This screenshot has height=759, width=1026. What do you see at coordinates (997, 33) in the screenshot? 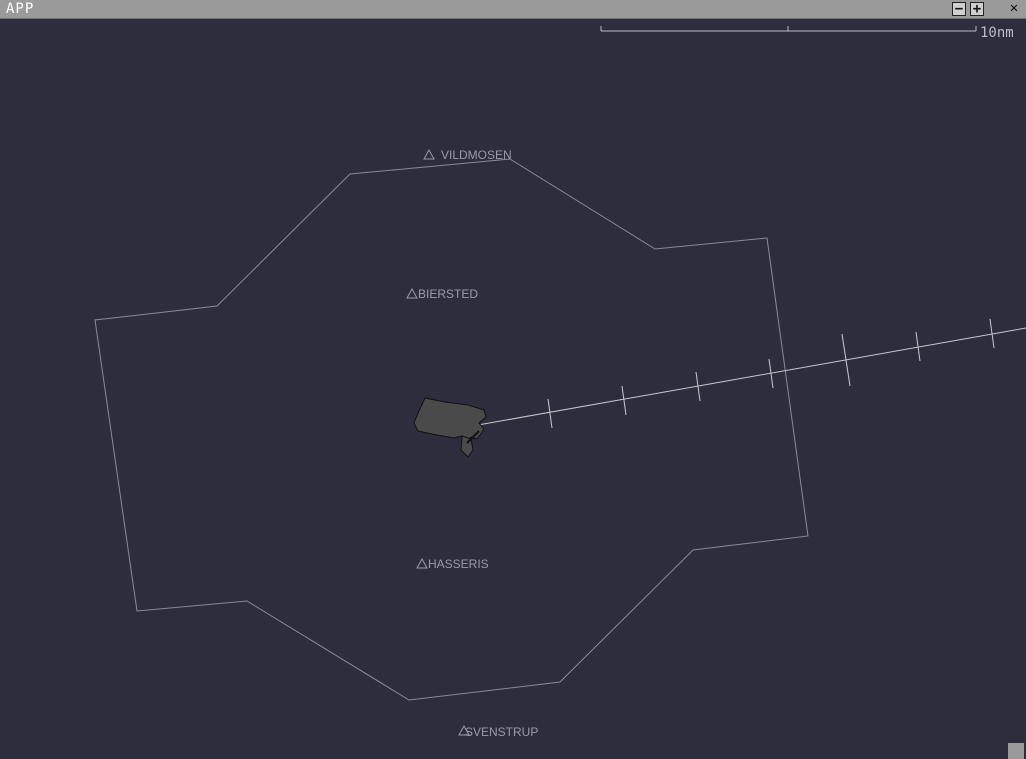
I see `scale-bar-label: 10nm` at bounding box center [997, 33].